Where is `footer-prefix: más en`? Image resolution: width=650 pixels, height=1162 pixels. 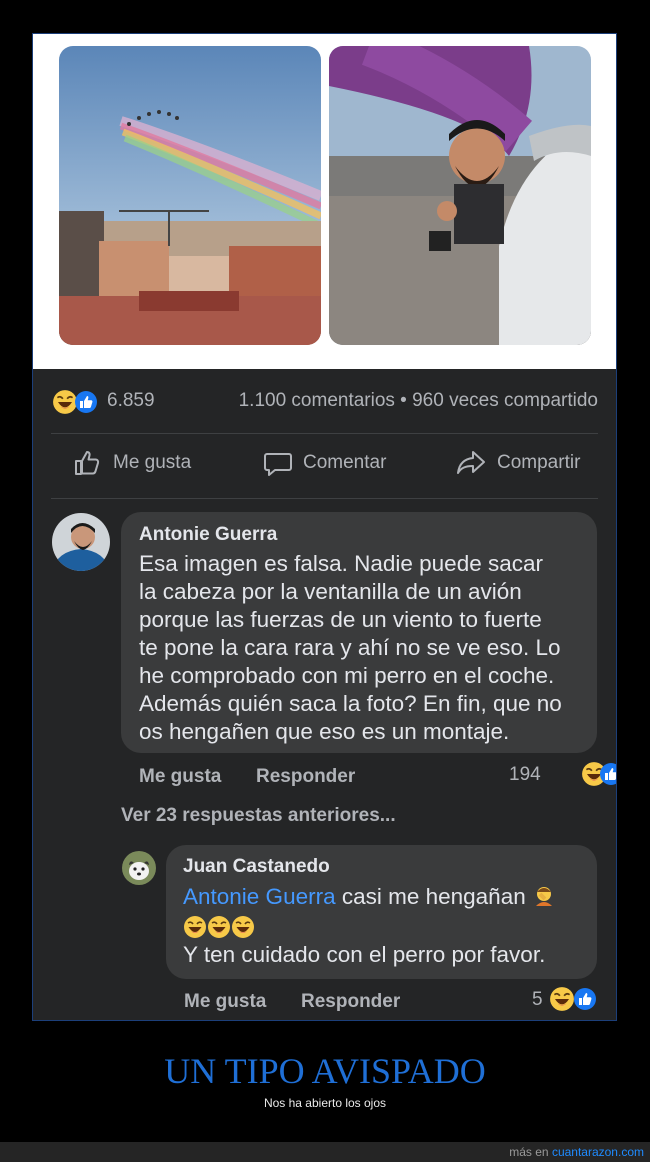 footer-prefix: más en is located at coordinates (530, 1152).